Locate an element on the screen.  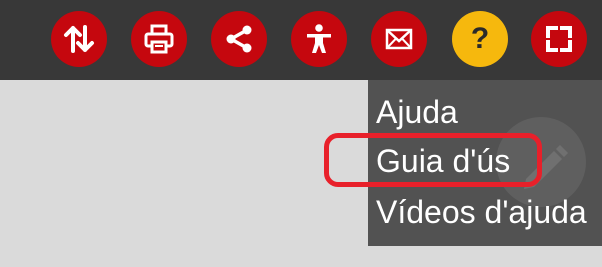
accessibility-button is located at coordinates (319, 39).